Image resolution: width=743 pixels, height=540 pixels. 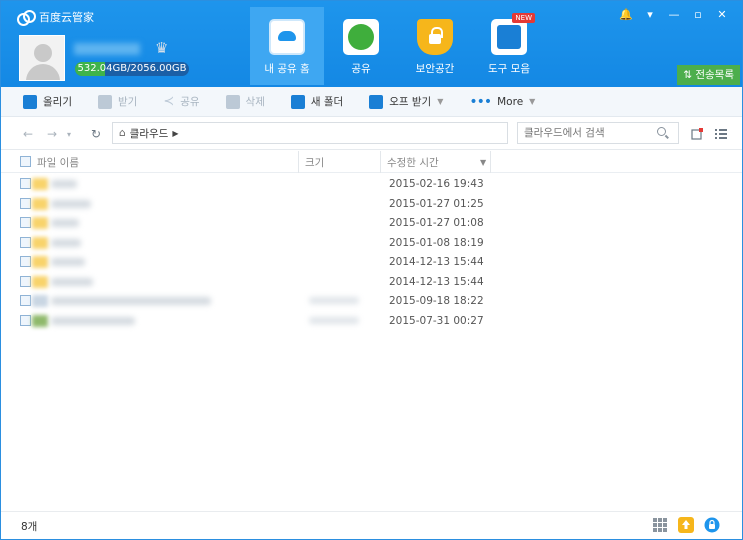 I want to click on file-size-blurred, so click(x=334, y=300).